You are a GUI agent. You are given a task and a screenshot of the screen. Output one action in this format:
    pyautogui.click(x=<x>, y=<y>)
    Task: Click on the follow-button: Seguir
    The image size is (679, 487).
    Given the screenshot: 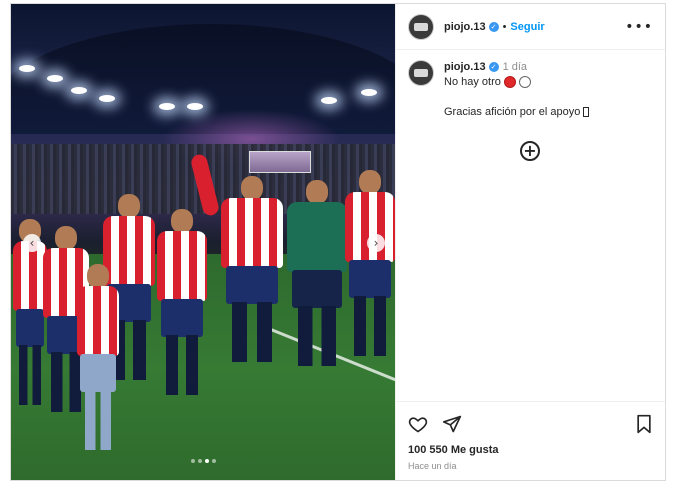 What is the action you would take?
    pyautogui.click(x=527, y=27)
    